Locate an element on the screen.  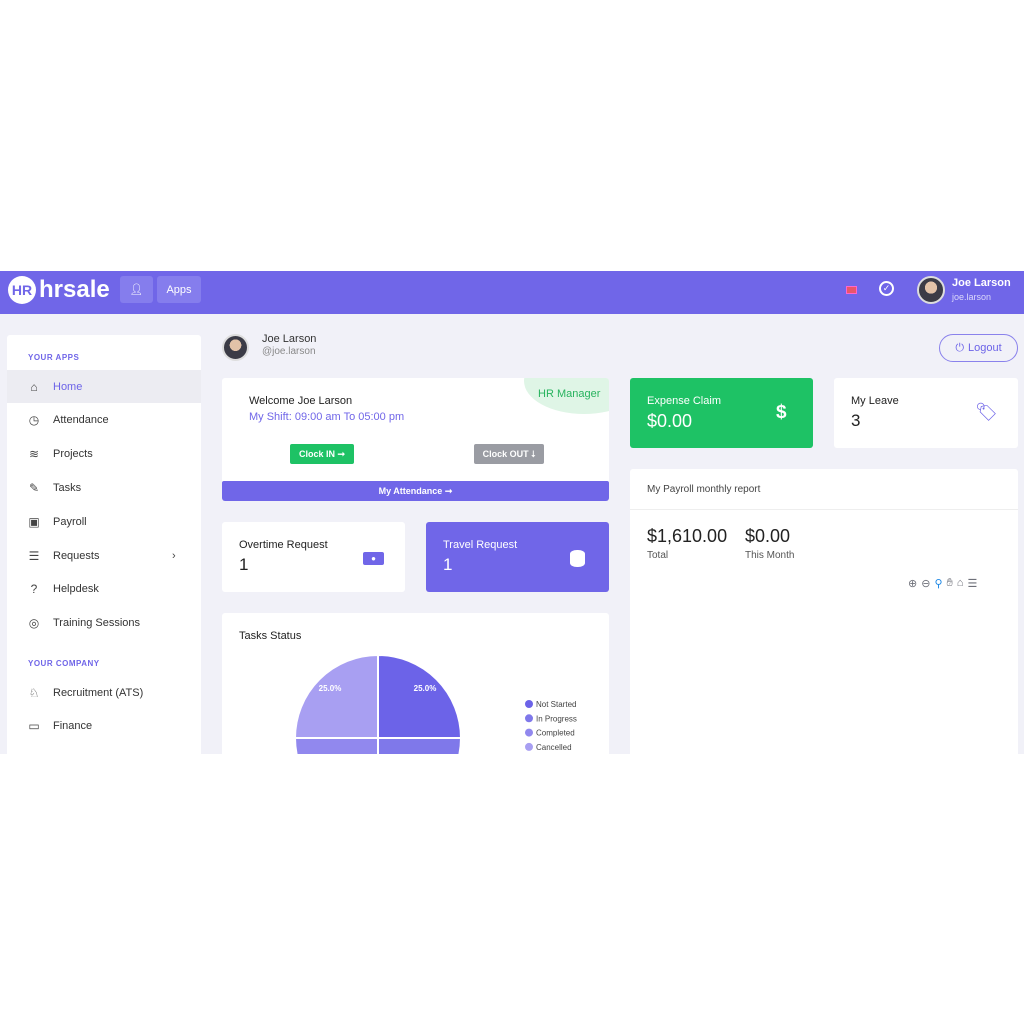
sidebar-item-label: Helpdesk is located at coordinates (76, 589).